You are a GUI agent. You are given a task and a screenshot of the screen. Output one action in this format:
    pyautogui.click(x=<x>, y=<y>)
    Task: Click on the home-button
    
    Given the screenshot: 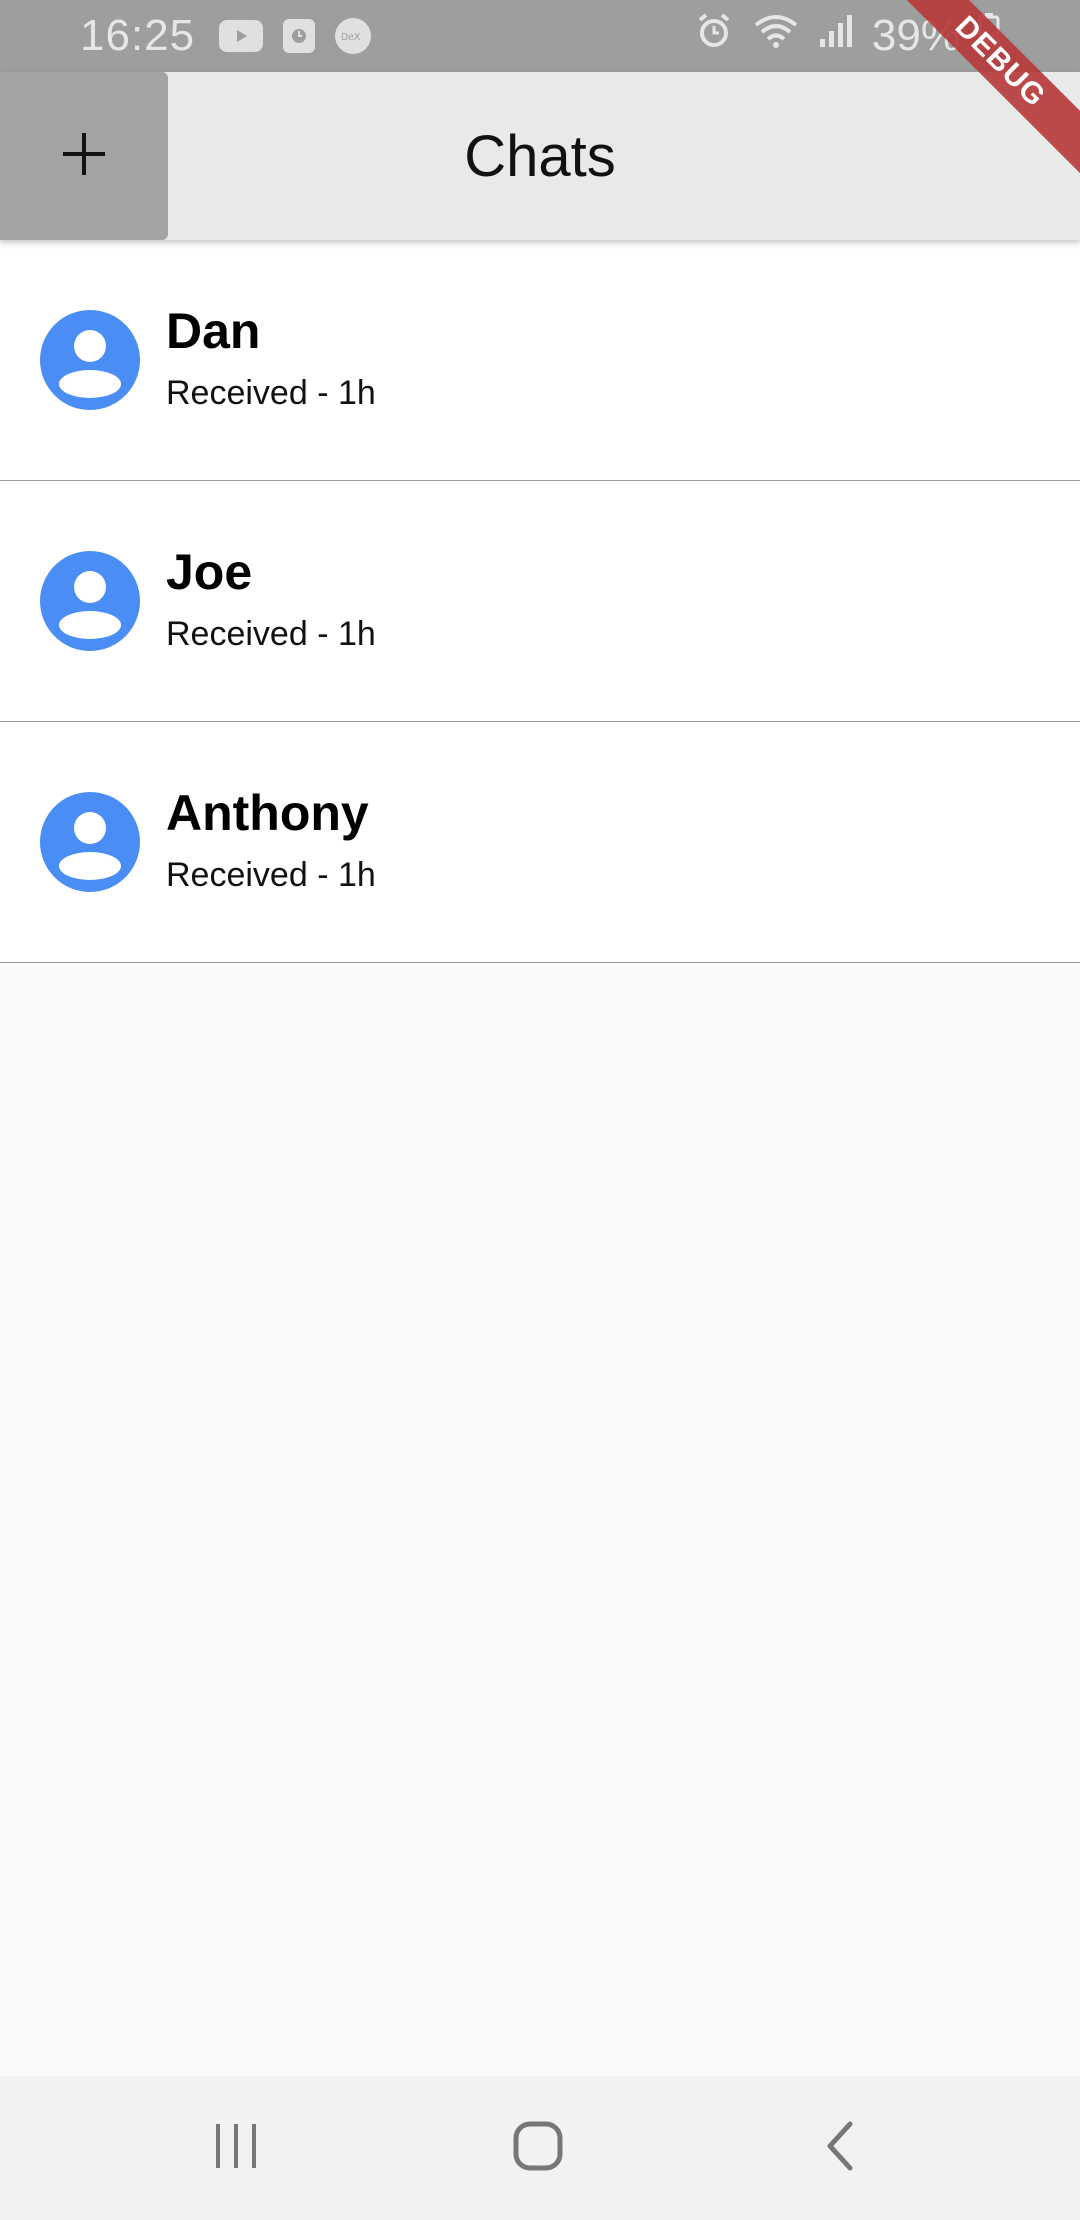 What is the action you would take?
    pyautogui.click(x=538, y=2148)
    